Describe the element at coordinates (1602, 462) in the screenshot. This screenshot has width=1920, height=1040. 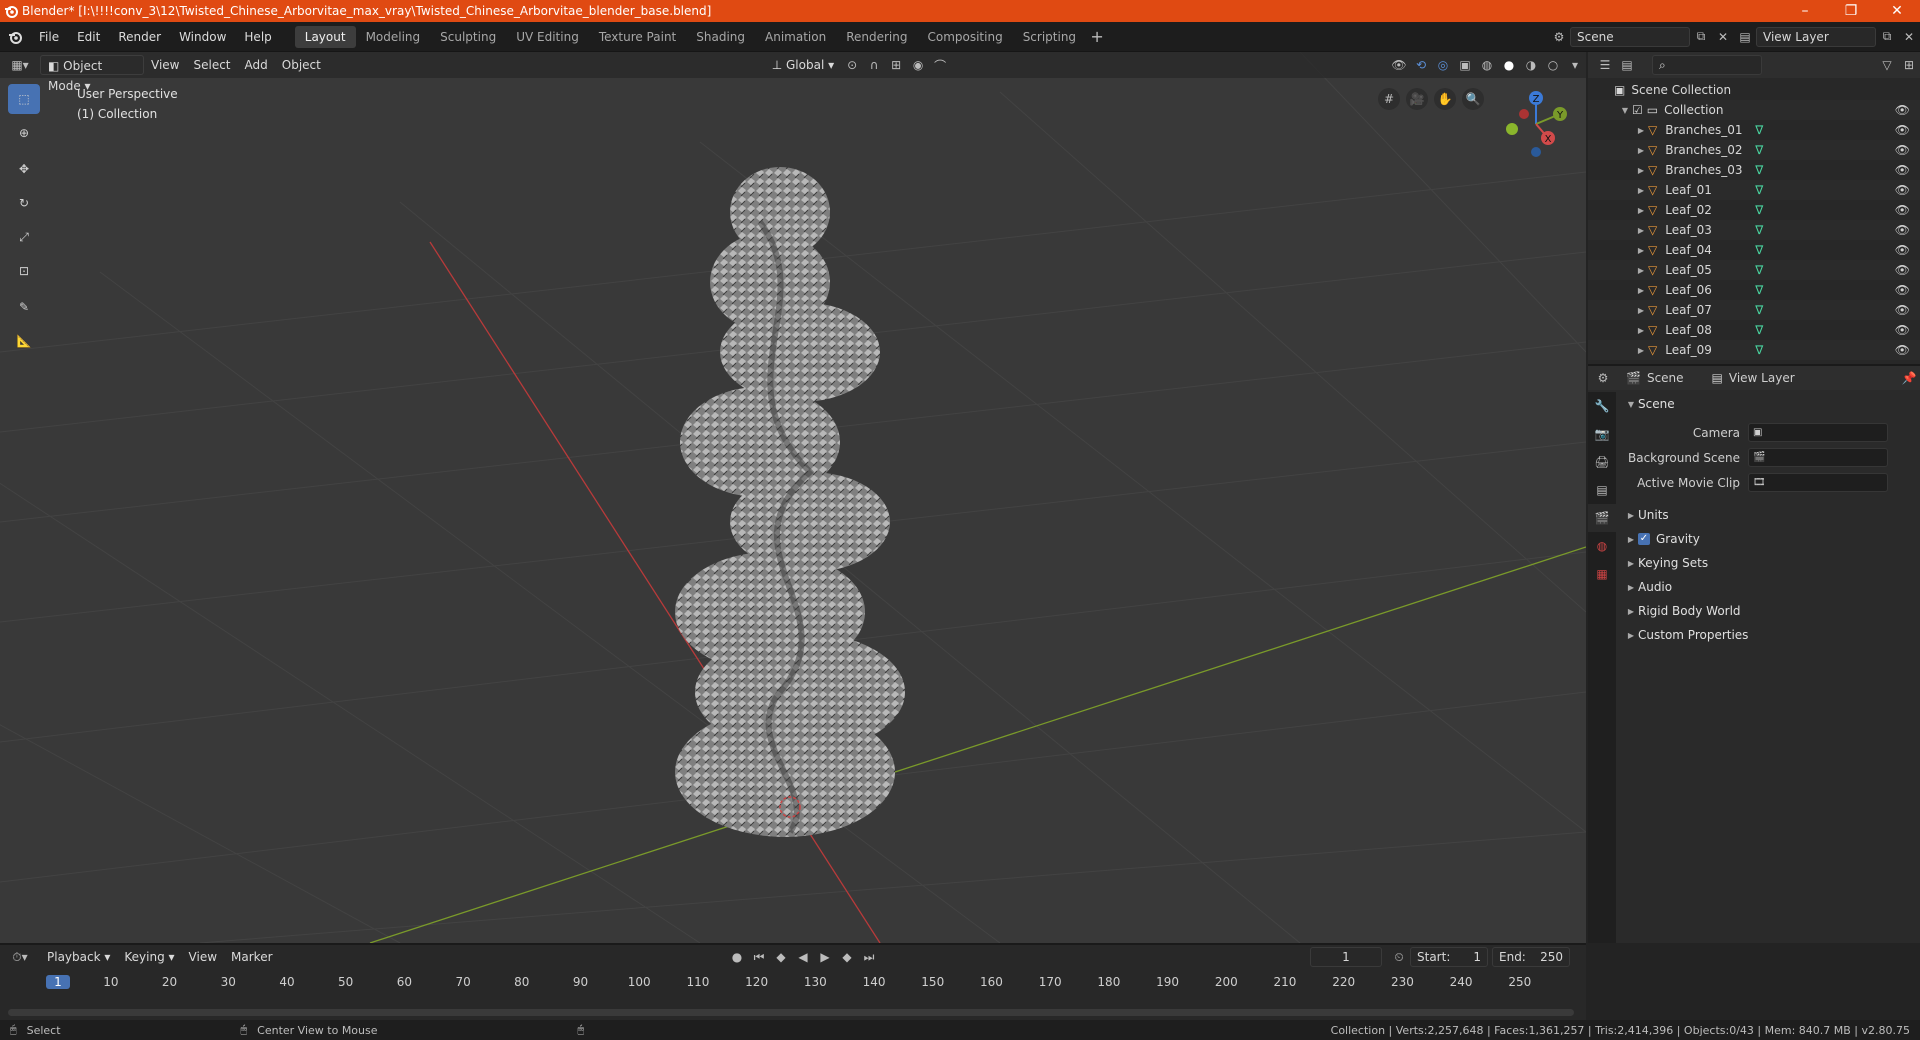
I see `output-tab-icon: 🖨` at that location.